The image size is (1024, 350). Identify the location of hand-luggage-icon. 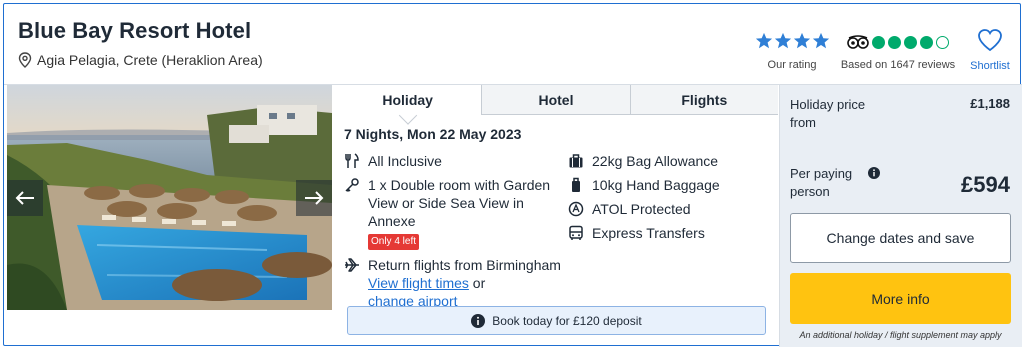
(576, 184).